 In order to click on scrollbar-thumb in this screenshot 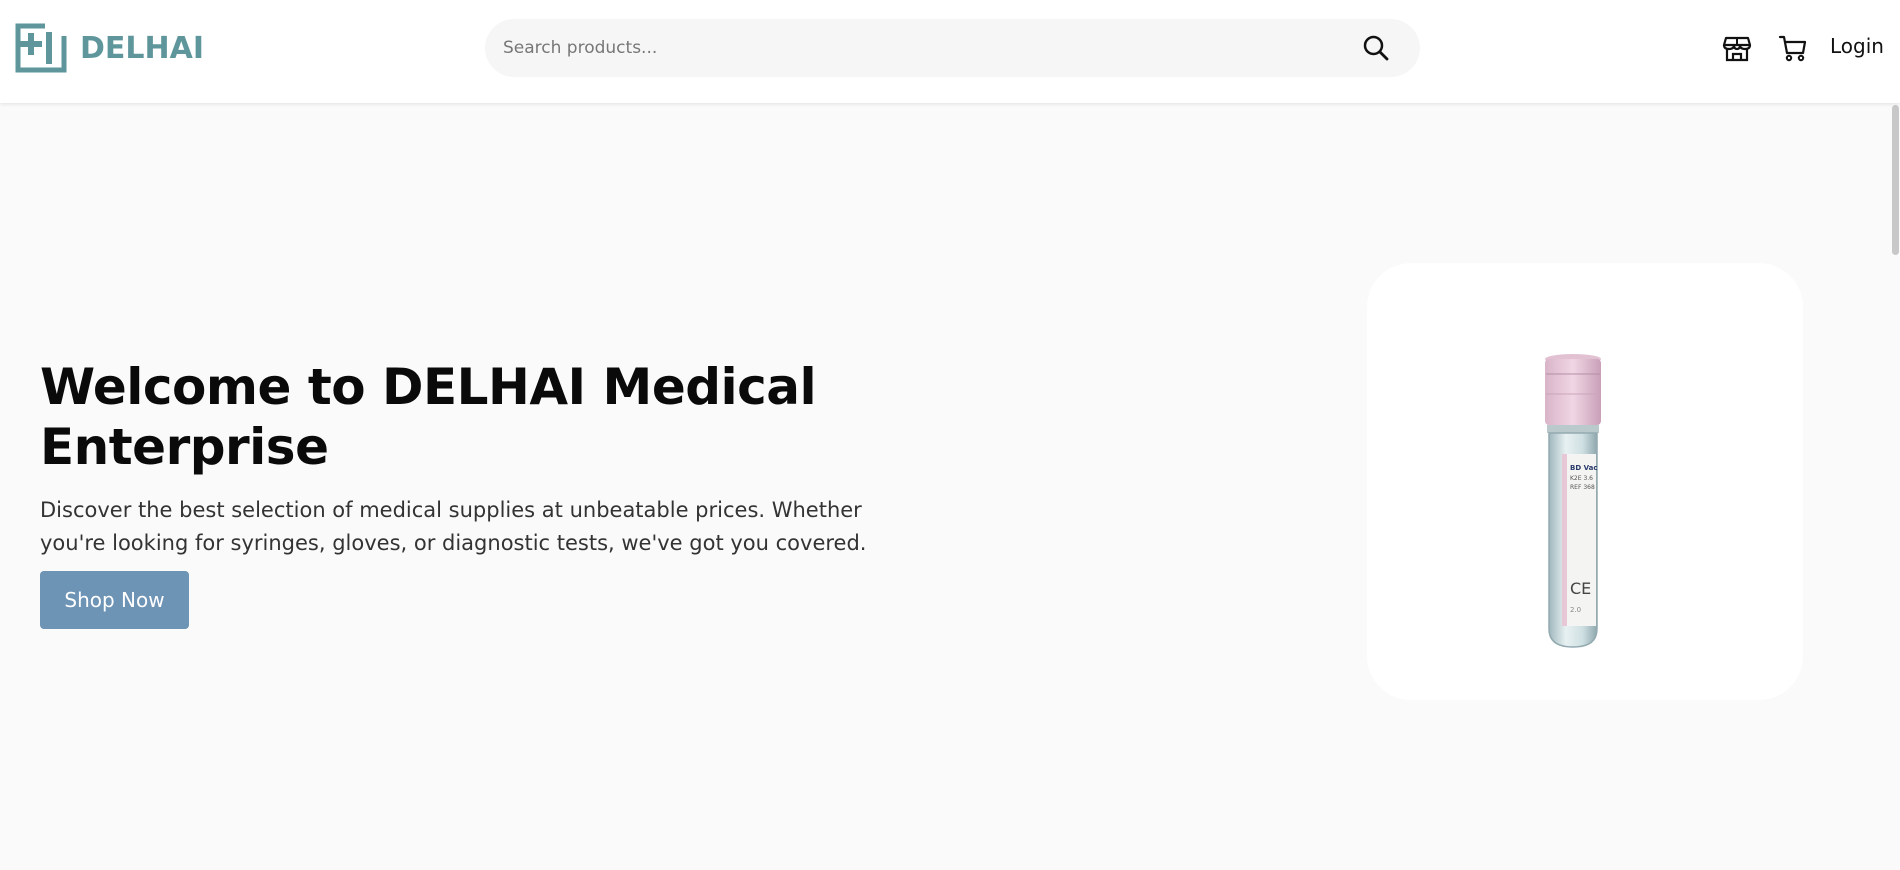, I will do `click(1895, 180)`.